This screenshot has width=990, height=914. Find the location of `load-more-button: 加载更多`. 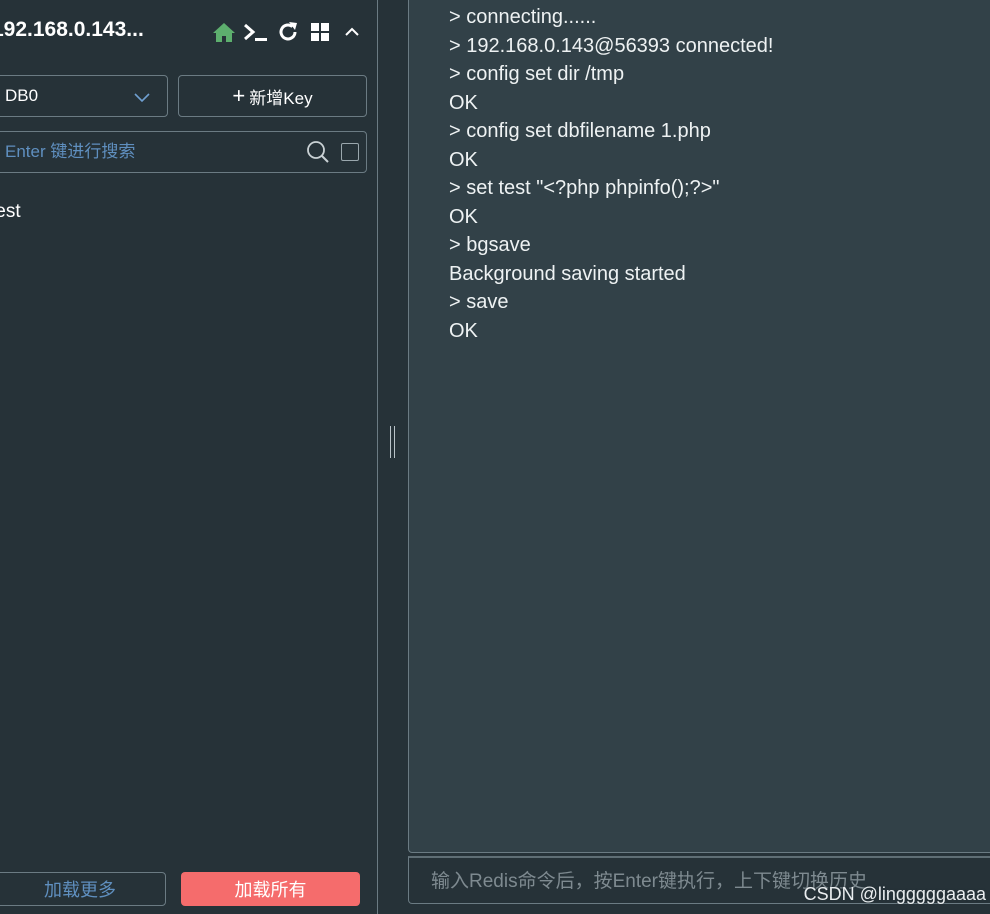

load-more-button: 加载更多 is located at coordinates (83, 889).